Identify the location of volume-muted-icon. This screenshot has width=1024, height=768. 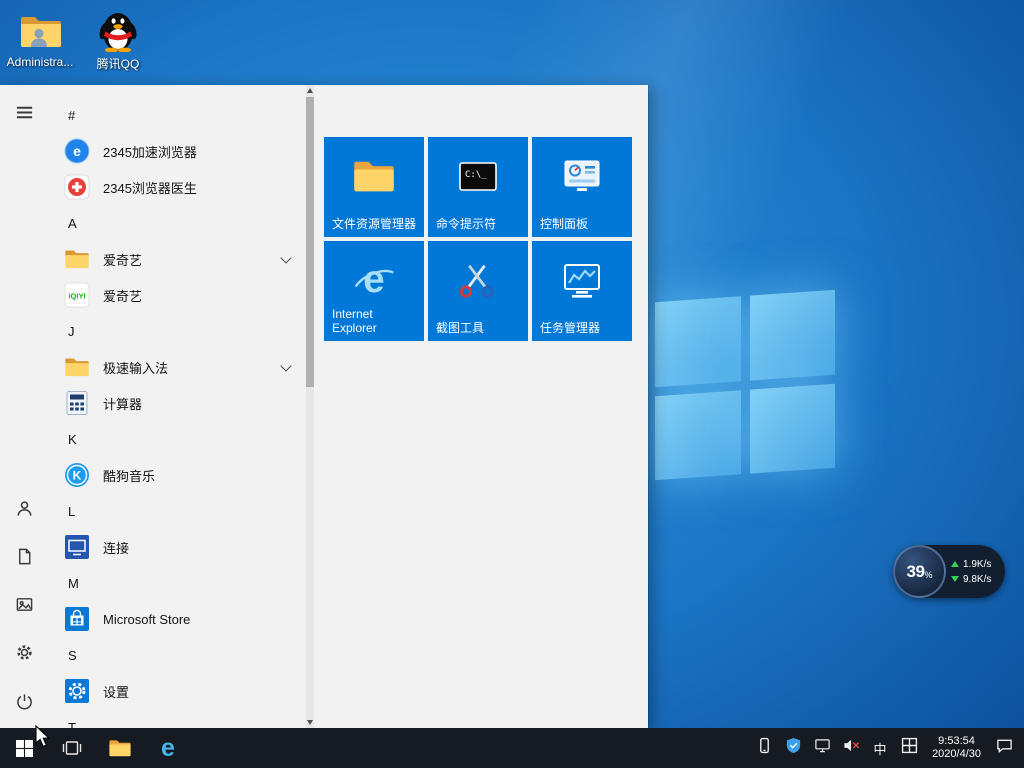
(851, 748).